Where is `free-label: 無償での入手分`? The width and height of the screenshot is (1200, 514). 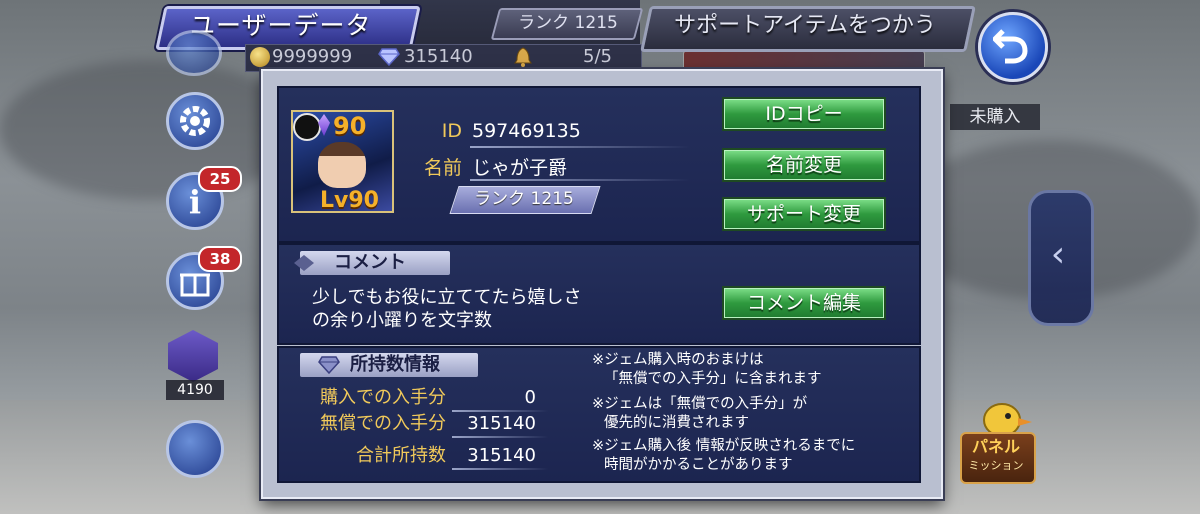 free-label: 無償での入手分 is located at coordinates (383, 423).